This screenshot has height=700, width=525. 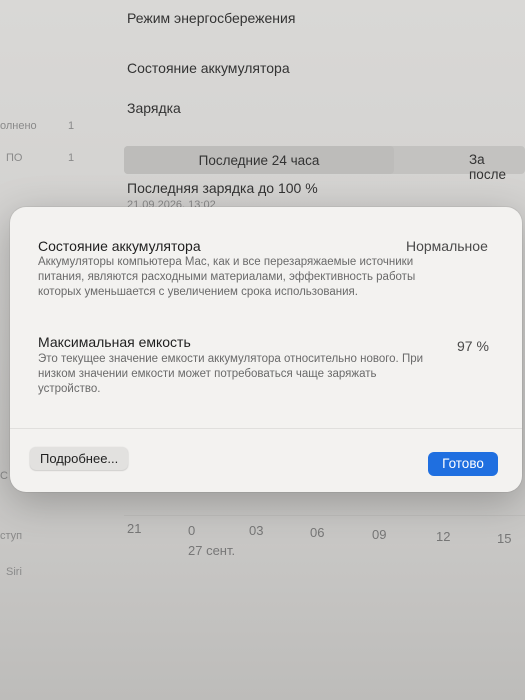 I want to click on menu-energy-saving: Режим энергосбережения, so click(x=211, y=18).